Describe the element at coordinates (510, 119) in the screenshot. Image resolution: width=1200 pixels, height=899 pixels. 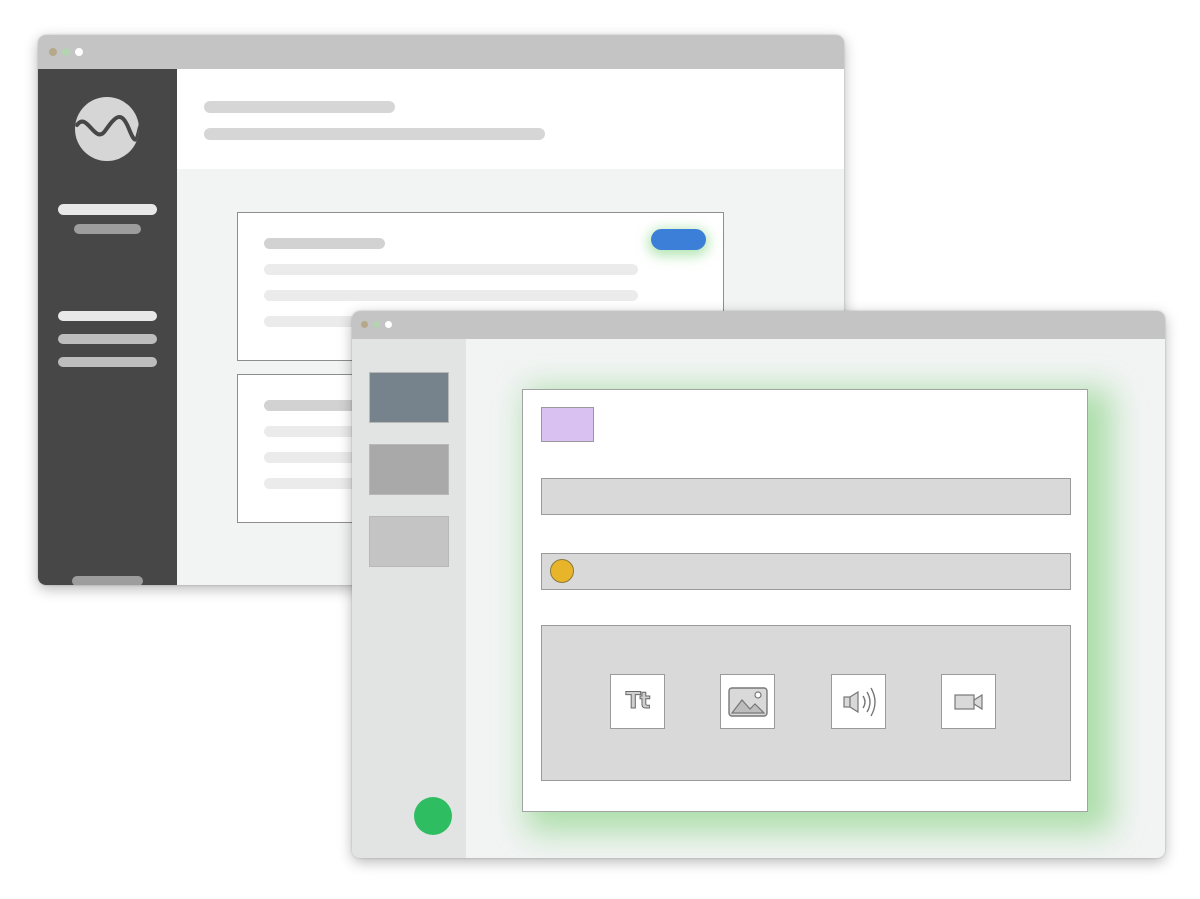
I see `back-page-header` at that location.